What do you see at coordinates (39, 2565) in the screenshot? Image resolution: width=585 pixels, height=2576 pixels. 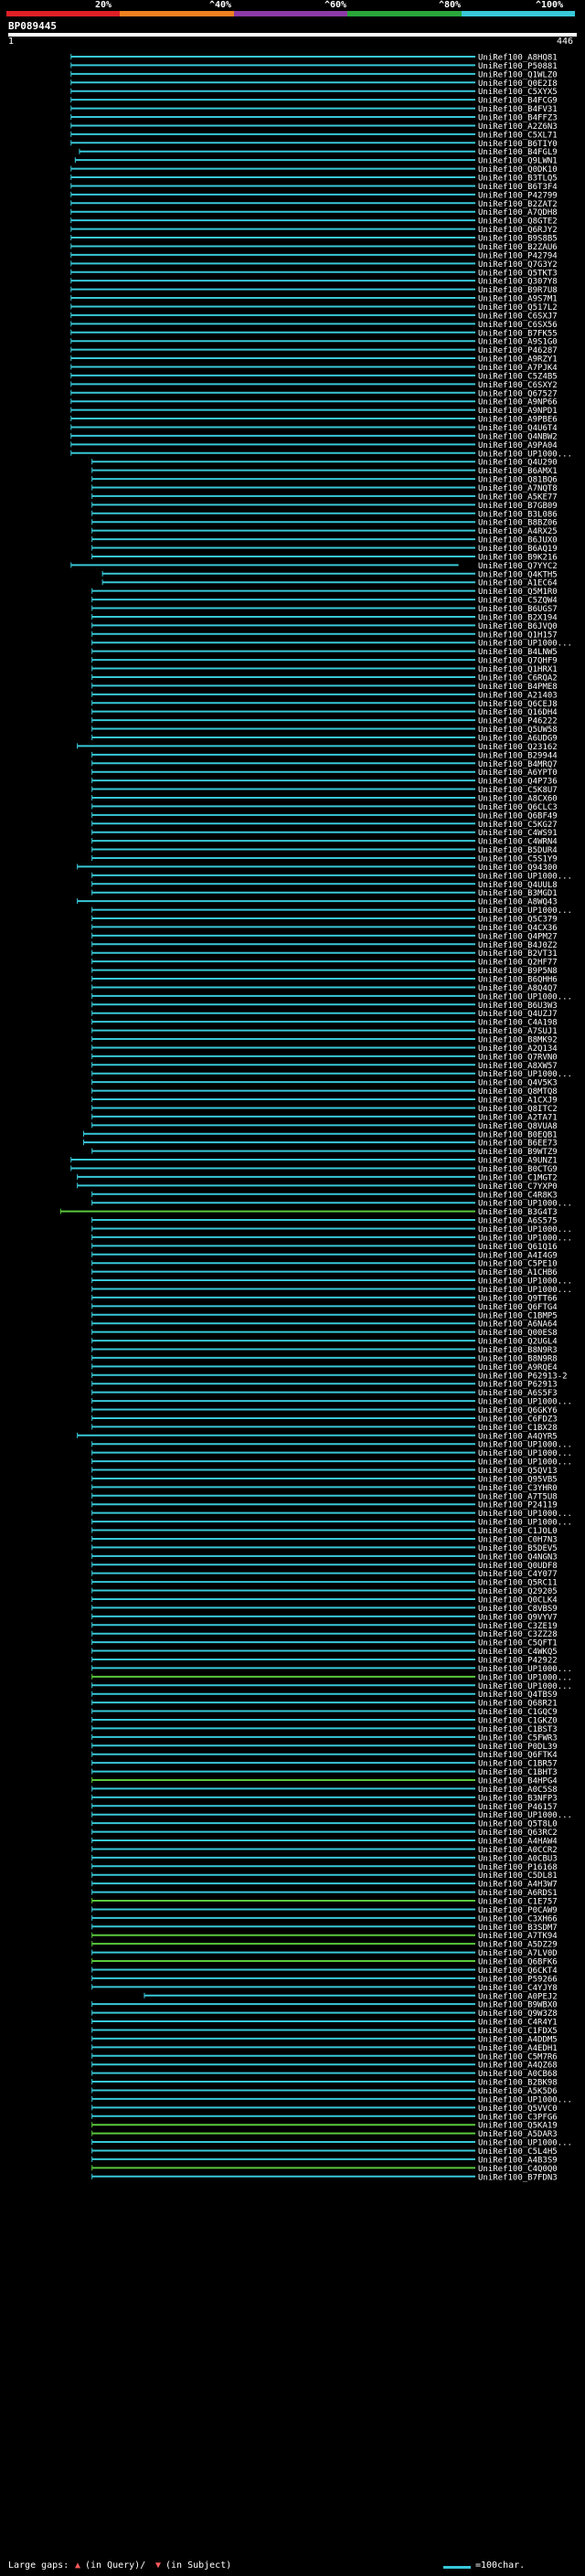 I see `legend-large-gaps-label: Large gaps:` at bounding box center [39, 2565].